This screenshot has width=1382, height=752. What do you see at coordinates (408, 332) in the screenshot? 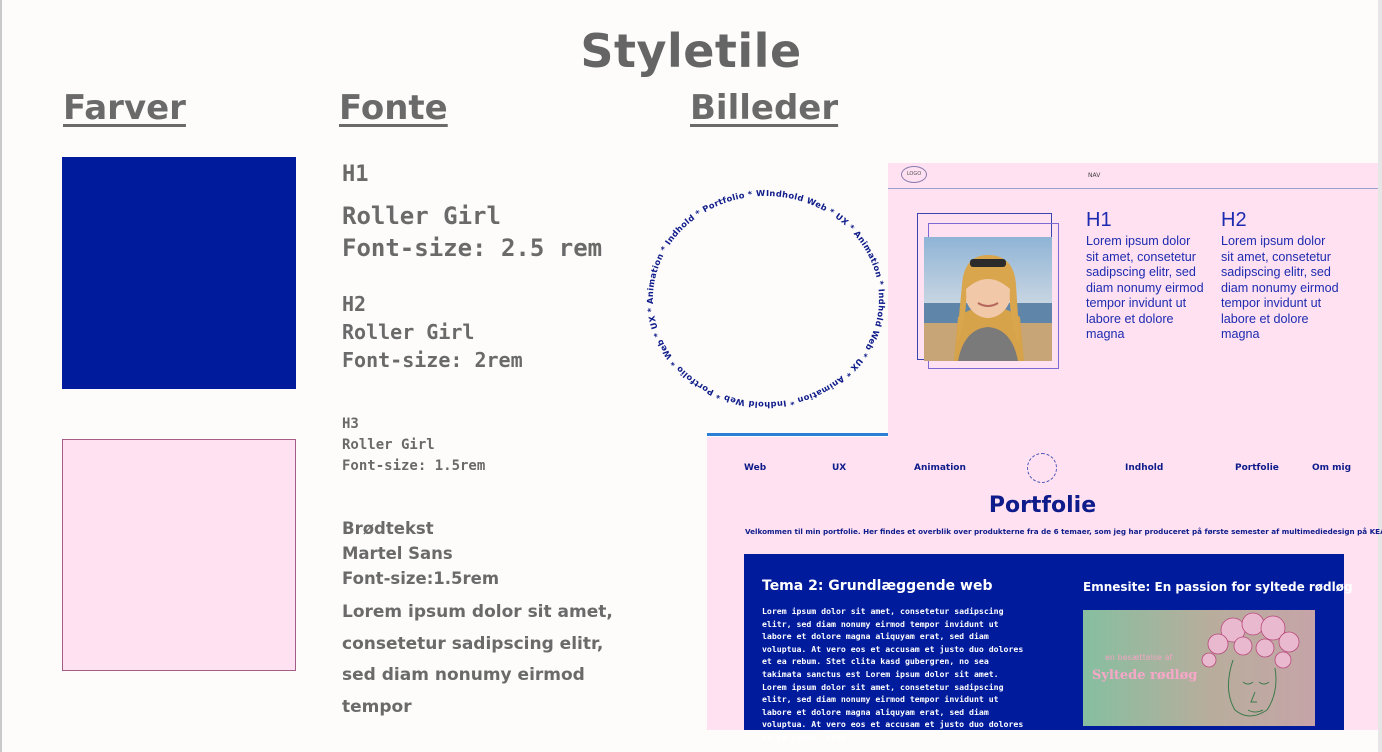
I see `font-h2-family: Roller Girl` at bounding box center [408, 332].